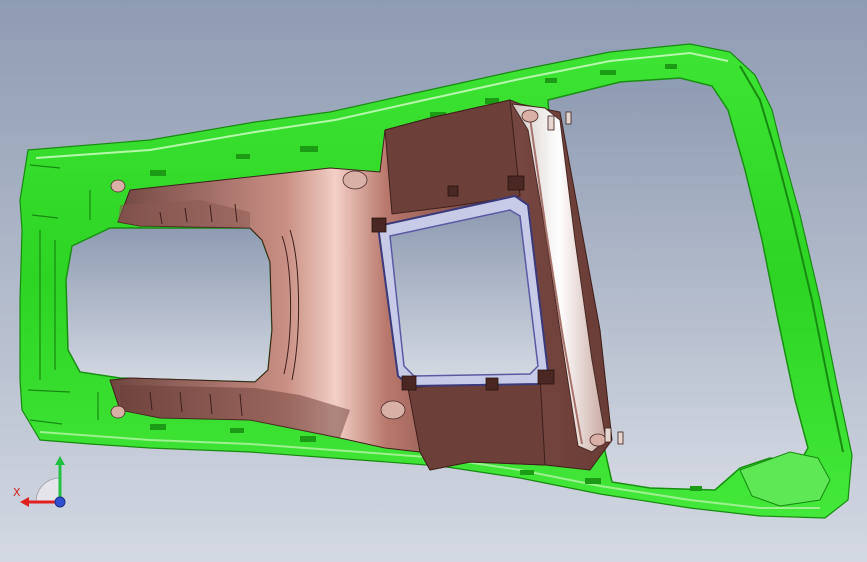  What do you see at coordinates (60, 460) in the screenshot?
I see `triad-y-arrow` at bounding box center [60, 460].